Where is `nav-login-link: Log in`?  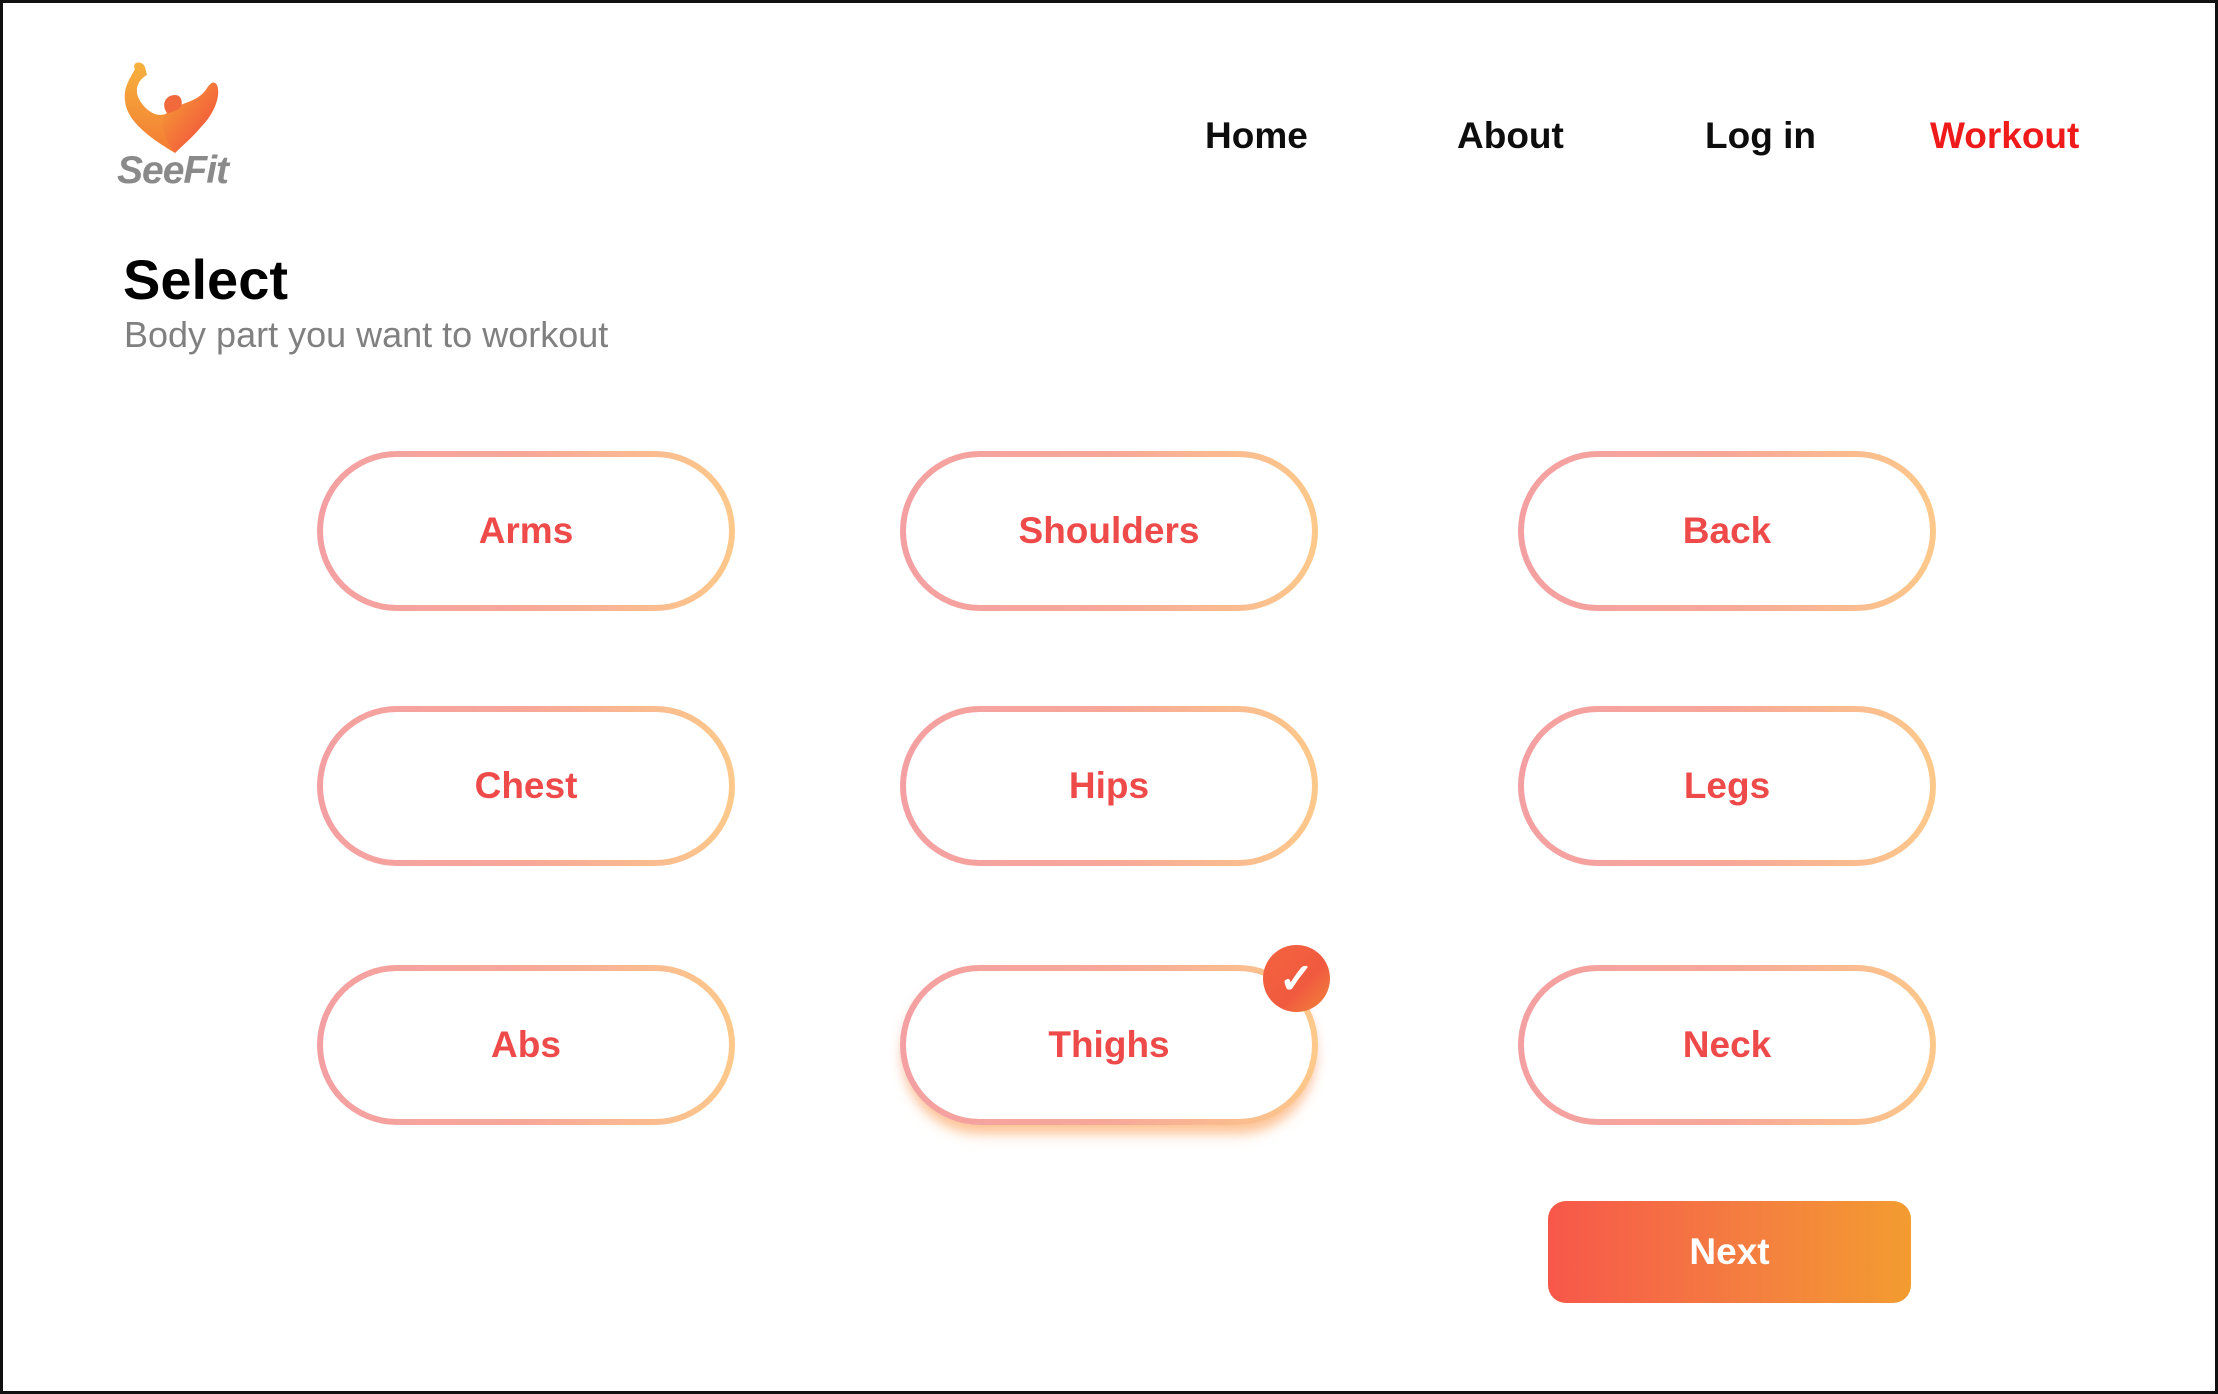 nav-login-link: Log in is located at coordinates (1760, 136).